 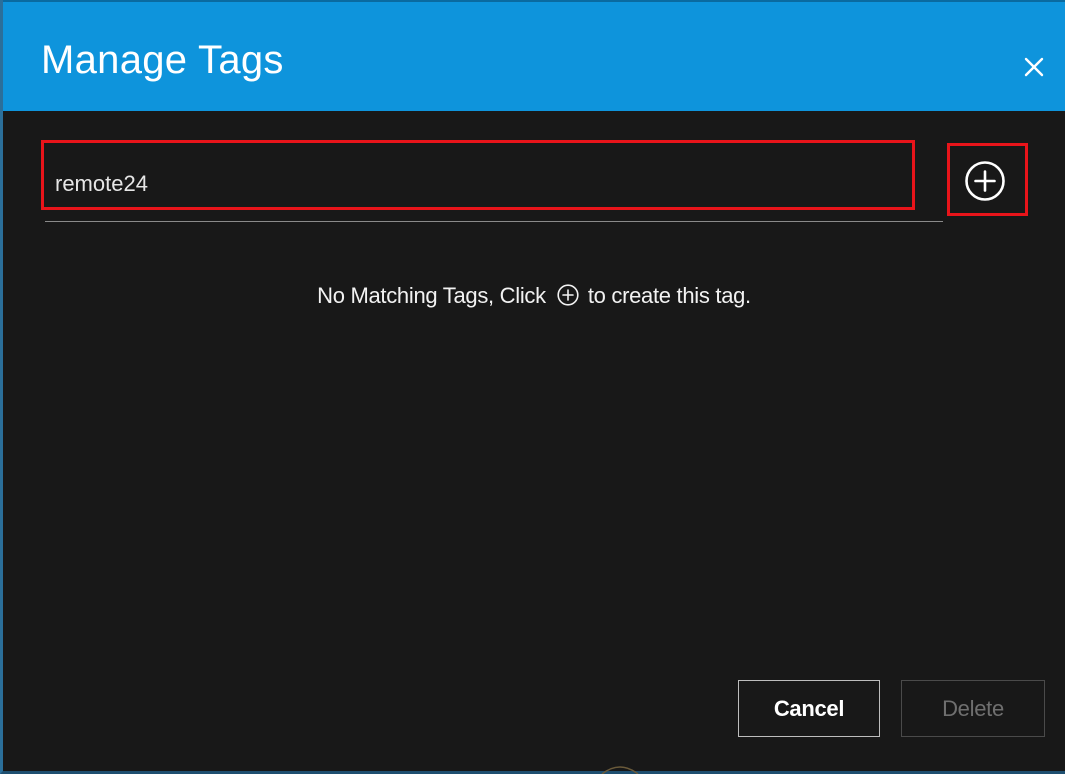 I want to click on dialog-title: Manage Tags, so click(x=162, y=60).